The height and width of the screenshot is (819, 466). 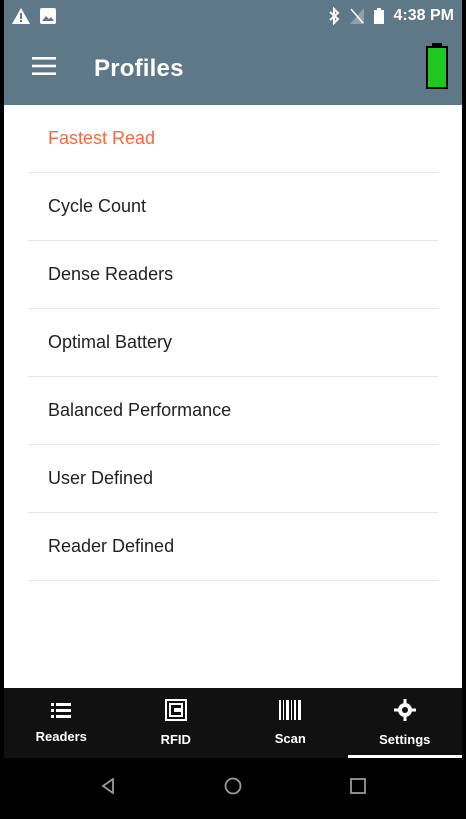 I want to click on list-item-balanced-performance: Balanced Performance, so click(x=233, y=411).